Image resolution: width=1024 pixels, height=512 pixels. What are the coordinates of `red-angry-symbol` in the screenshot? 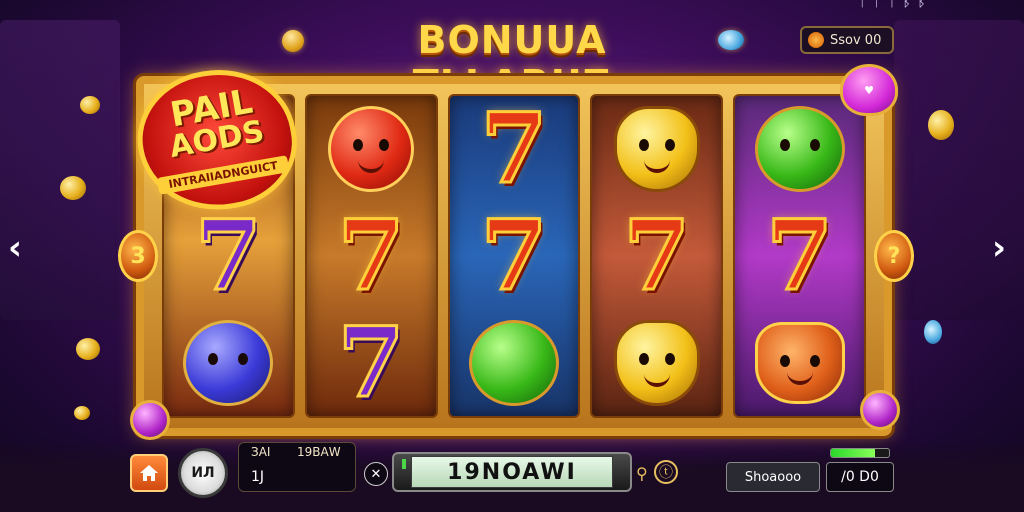 It's located at (371, 149).